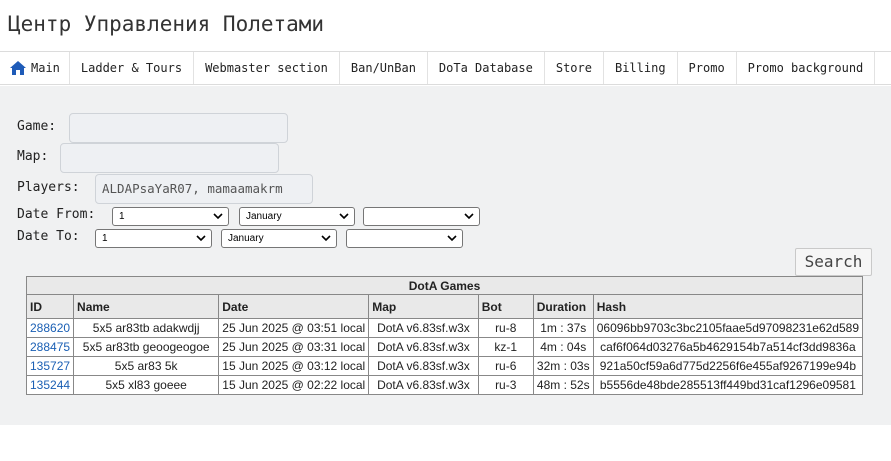  I want to click on game-duration: 1m : 37s, so click(563, 328).